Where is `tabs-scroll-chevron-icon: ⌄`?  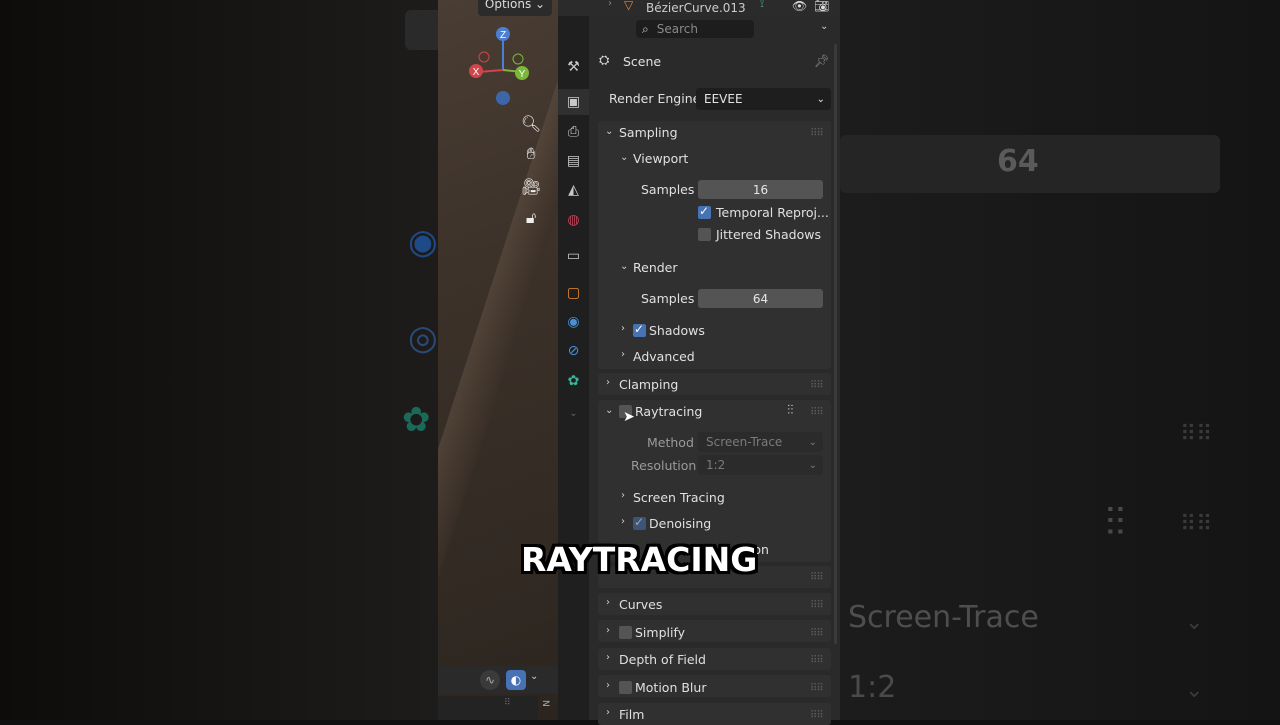
tabs-scroll-chevron-icon: ⌄ is located at coordinates (573, 413).